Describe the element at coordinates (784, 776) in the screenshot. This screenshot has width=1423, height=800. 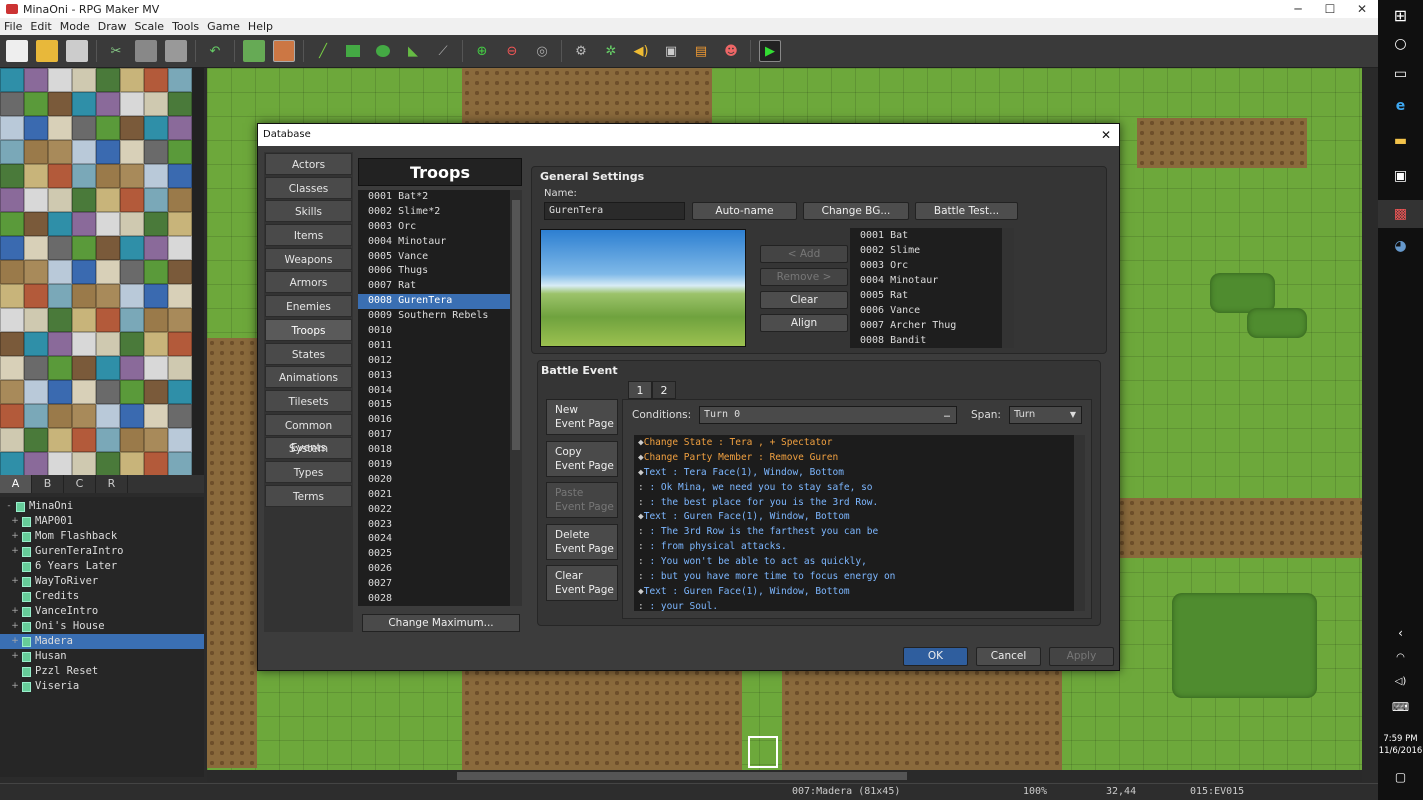
I see `map-hscrollbar` at that location.